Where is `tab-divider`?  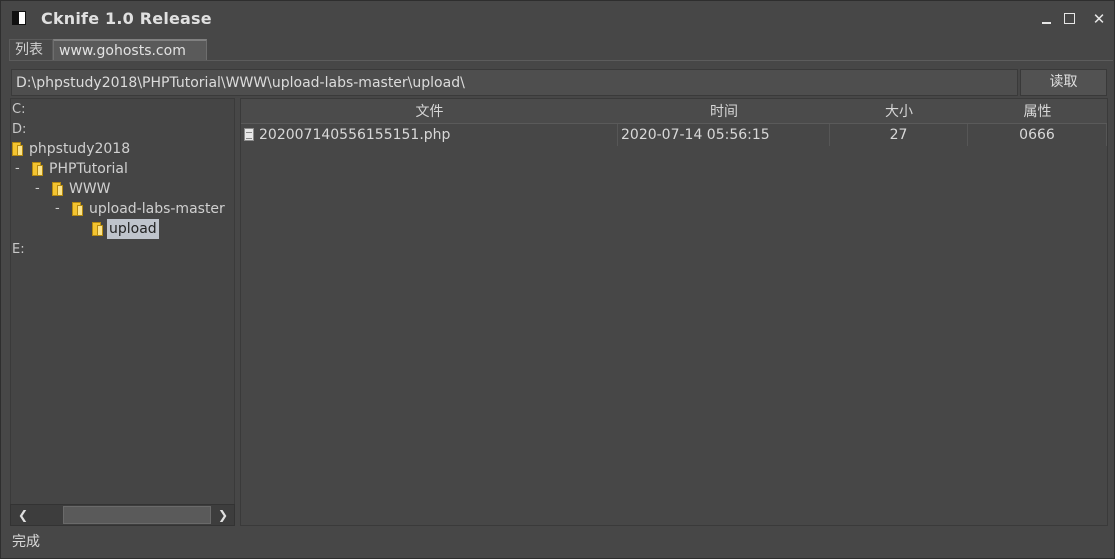
tab-divider is located at coordinates (561, 60).